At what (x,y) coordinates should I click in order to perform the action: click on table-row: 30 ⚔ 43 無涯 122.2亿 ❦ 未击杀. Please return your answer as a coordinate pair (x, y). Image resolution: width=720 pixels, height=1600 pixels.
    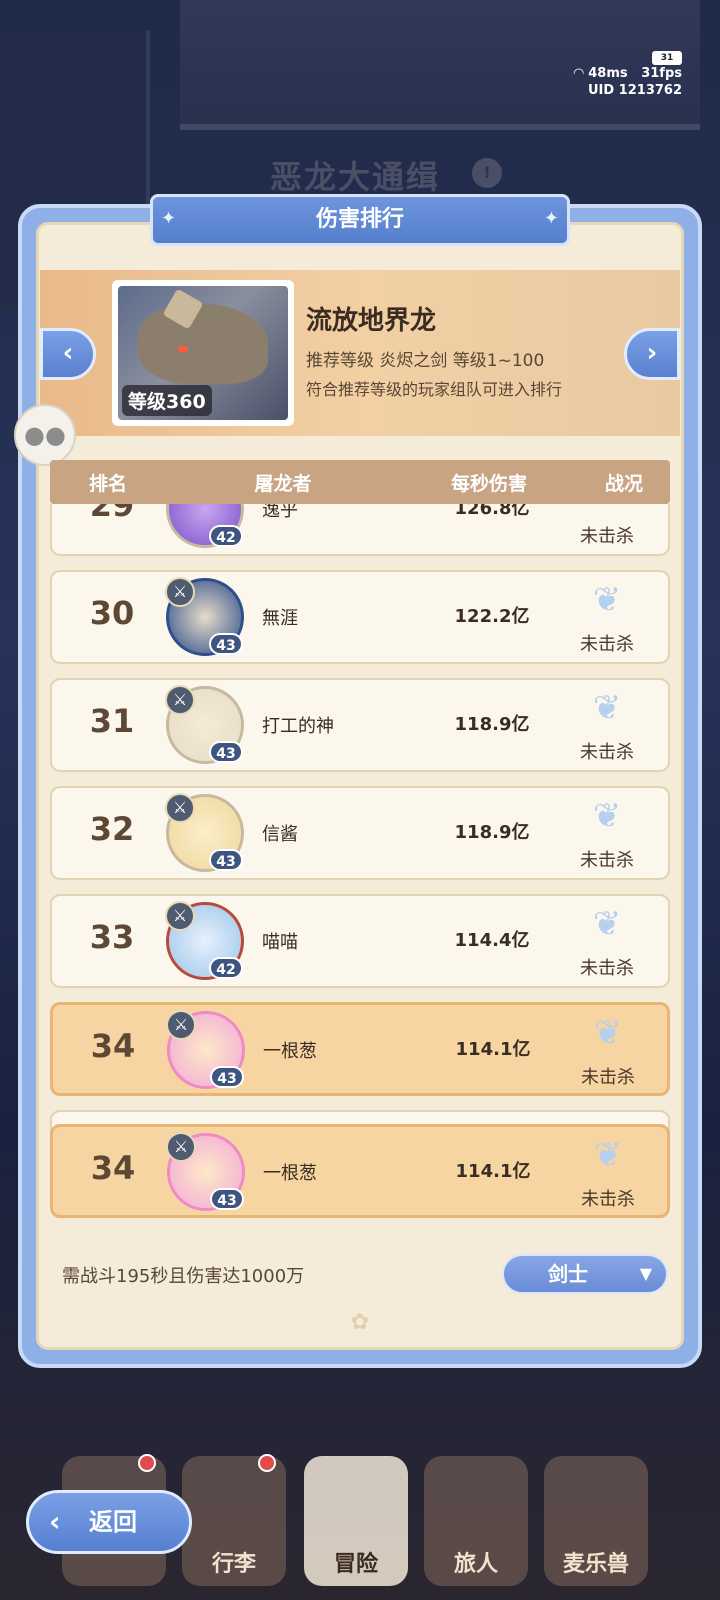
    Looking at the image, I should click on (360, 617).